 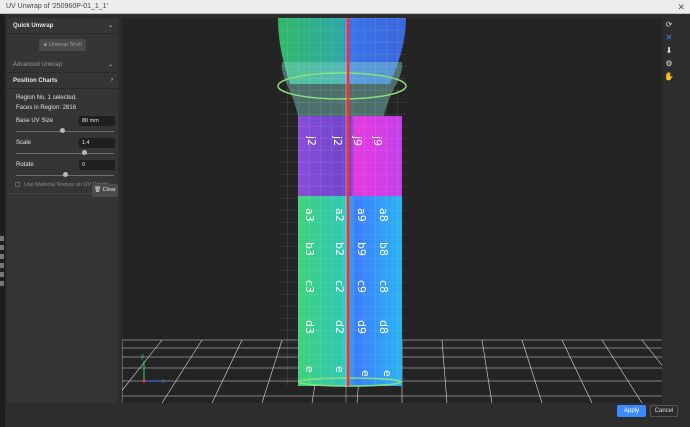 What do you see at coordinates (38, 65) in the screenshot?
I see `advanced-unwrap-title: Advanced Unwrap` at bounding box center [38, 65].